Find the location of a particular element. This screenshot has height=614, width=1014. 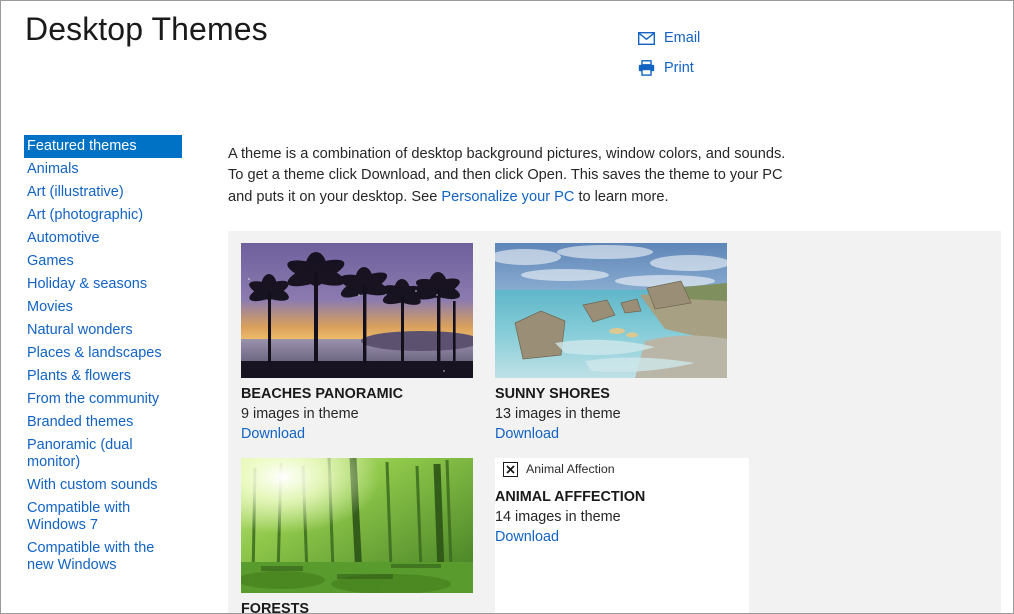

theme-card-title: ANIMAL AFFFECTION is located at coordinates (570, 497).